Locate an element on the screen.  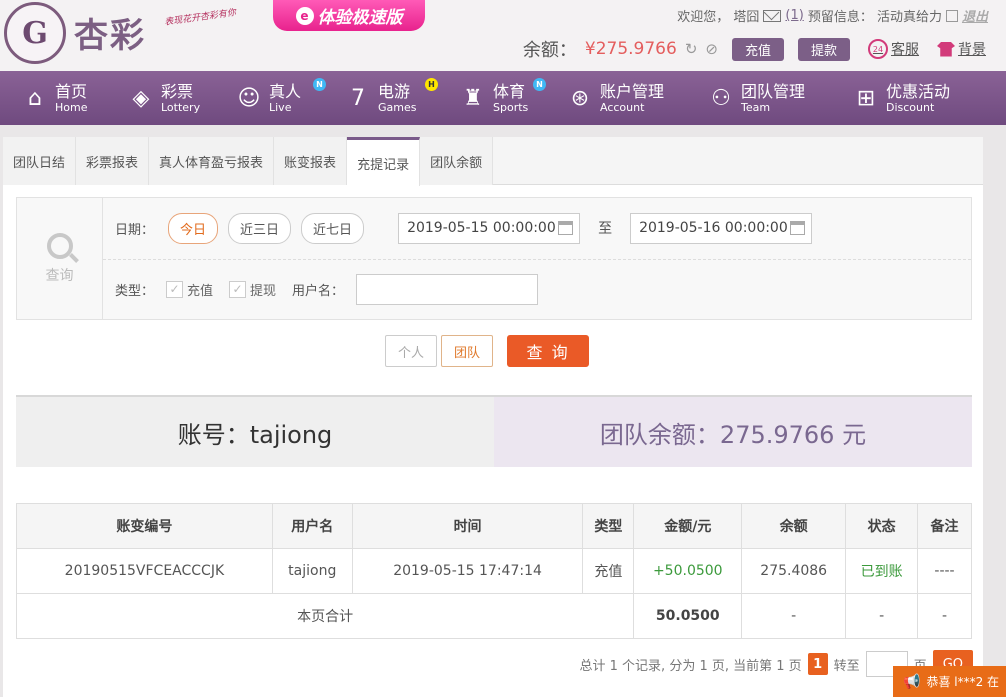
nav-label: 账户管理 is located at coordinates (632, 91).